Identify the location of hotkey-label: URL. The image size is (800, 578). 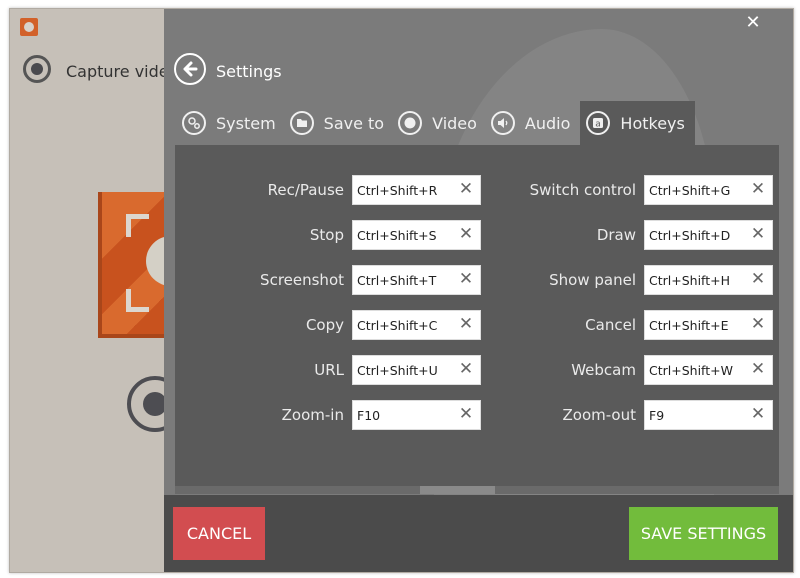
(329, 370).